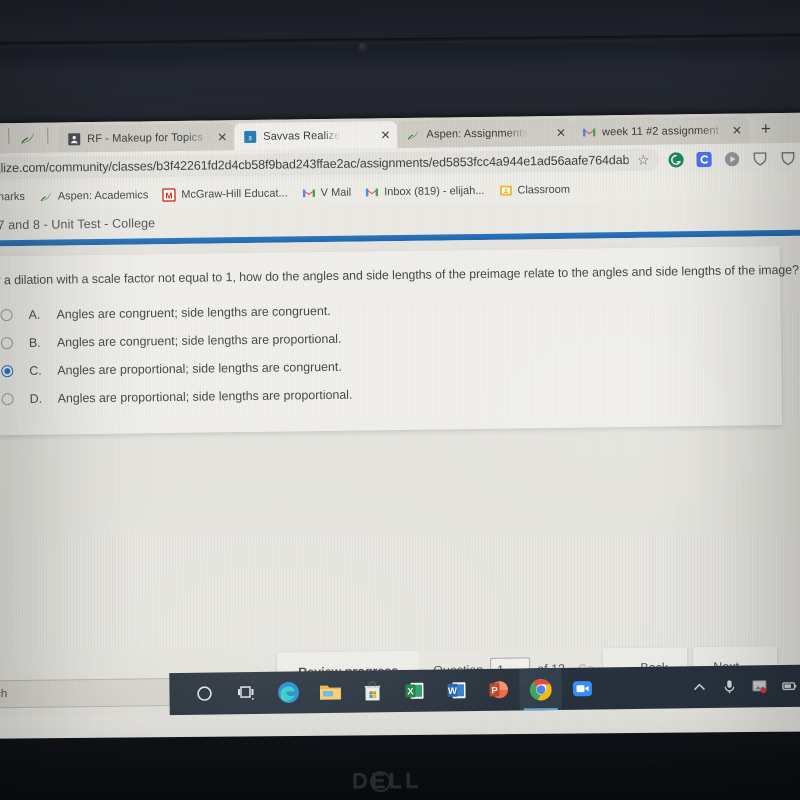 The image size is (800, 800). What do you see at coordinates (745, 686) in the screenshot?
I see `system-tray` at bounding box center [745, 686].